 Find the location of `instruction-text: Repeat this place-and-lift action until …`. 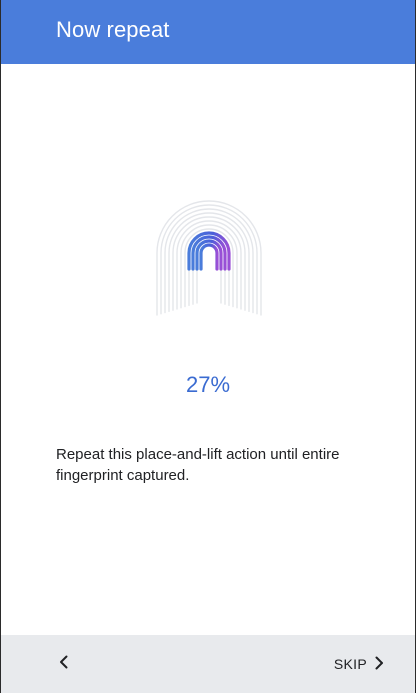

instruction-text: Repeat this place-and-lift action until … is located at coordinates (198, 465).